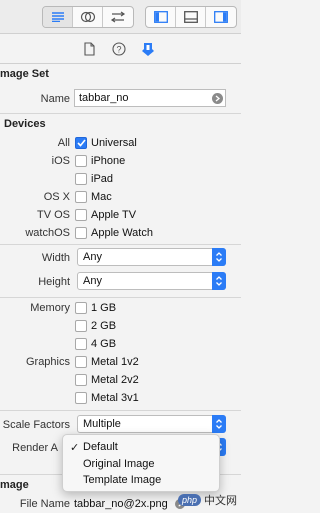 The height and width of the screenshot is (513, 320). What do you see at coordinates (221, 501) in the screenshot?
I see `watermark-text: 中文网` at bounding box center [221, 501].